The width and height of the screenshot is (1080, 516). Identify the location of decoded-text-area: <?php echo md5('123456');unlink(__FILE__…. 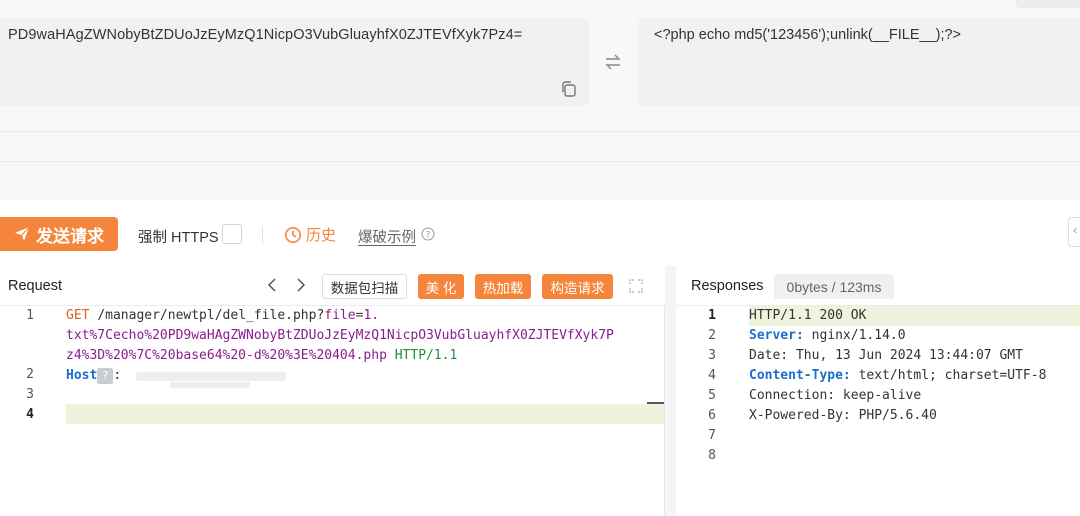
(859, 62).